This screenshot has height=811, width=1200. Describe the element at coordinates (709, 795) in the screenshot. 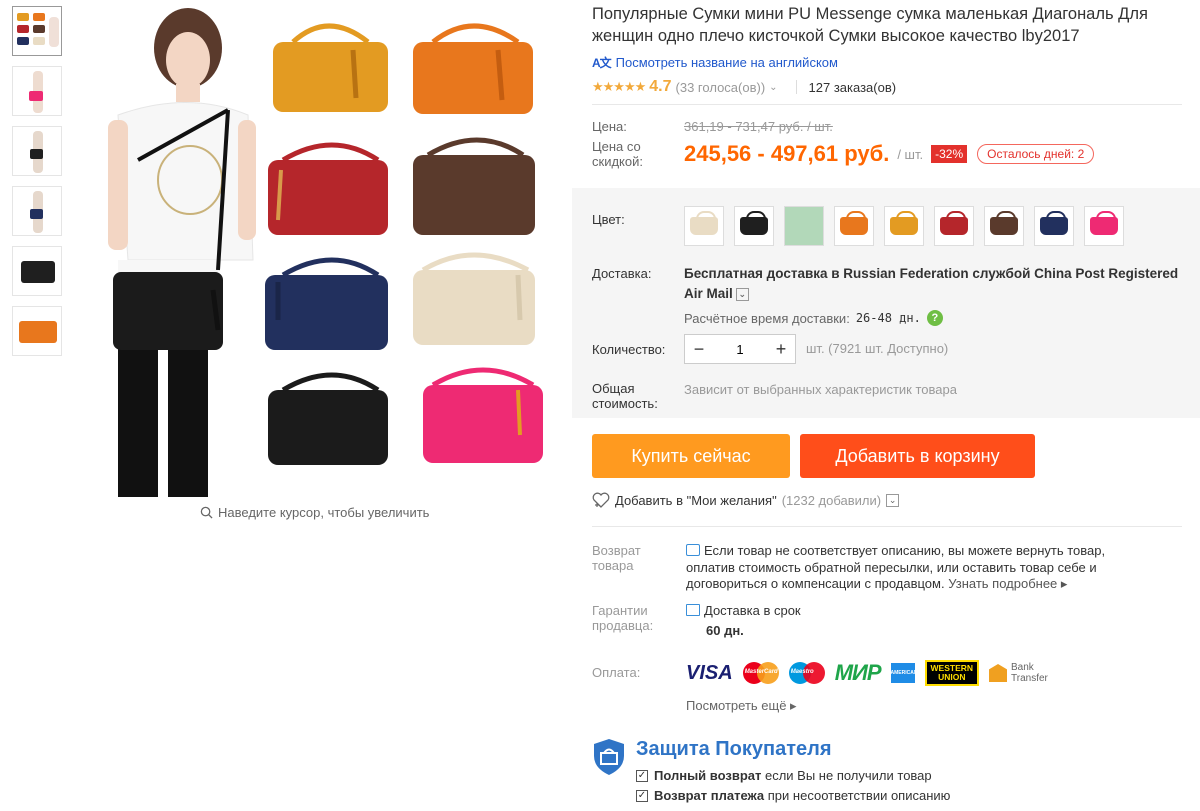

I see `protection-item2-bold: Возврат платежа` at that location.